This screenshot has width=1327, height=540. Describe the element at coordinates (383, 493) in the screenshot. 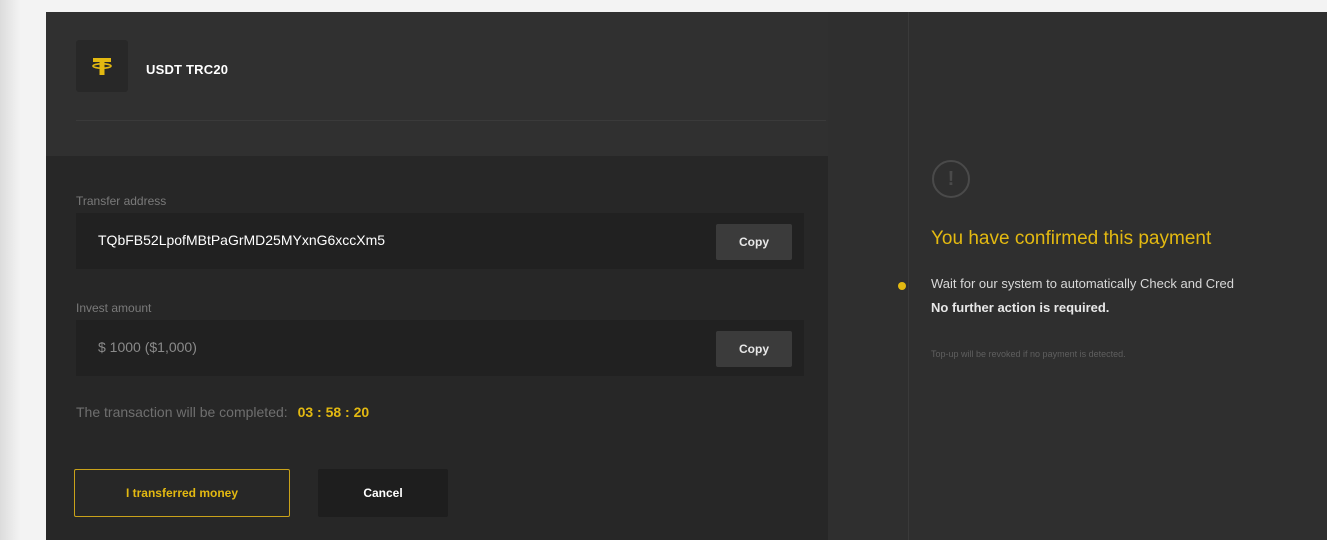

I see `cancel-button: Cancel` at that location.